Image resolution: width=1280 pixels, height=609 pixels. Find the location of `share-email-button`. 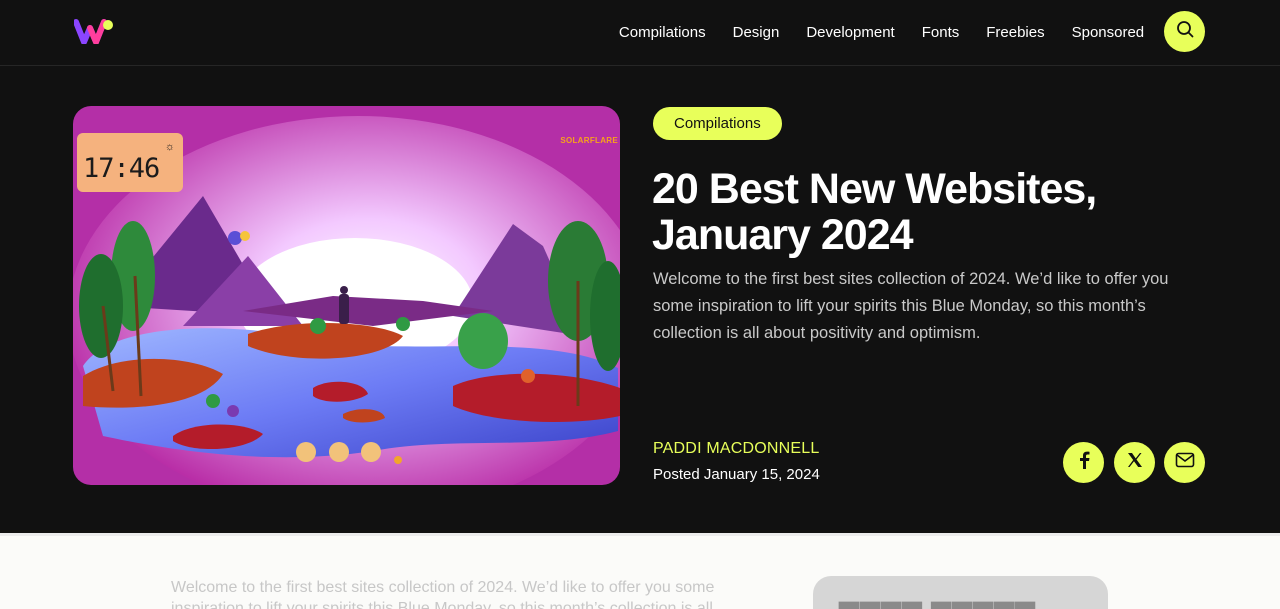

share-email-button is located at coordinates (1184, 462).